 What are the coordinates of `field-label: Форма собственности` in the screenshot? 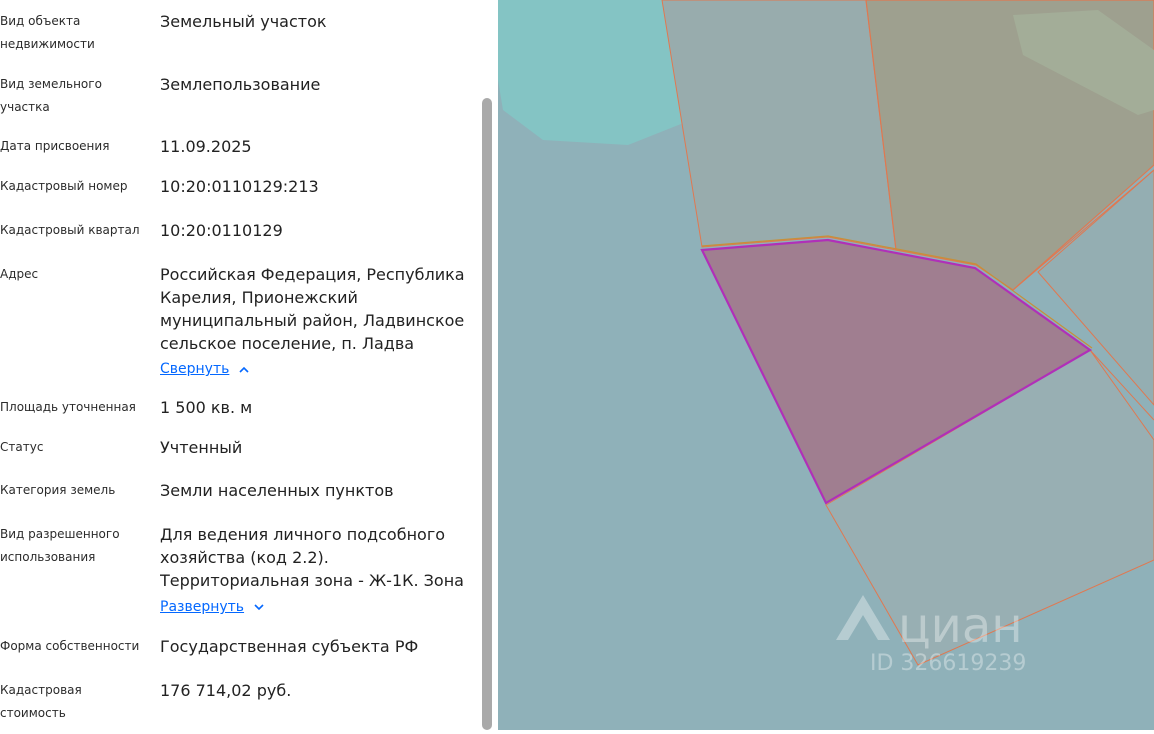 It's located at (70, 646).